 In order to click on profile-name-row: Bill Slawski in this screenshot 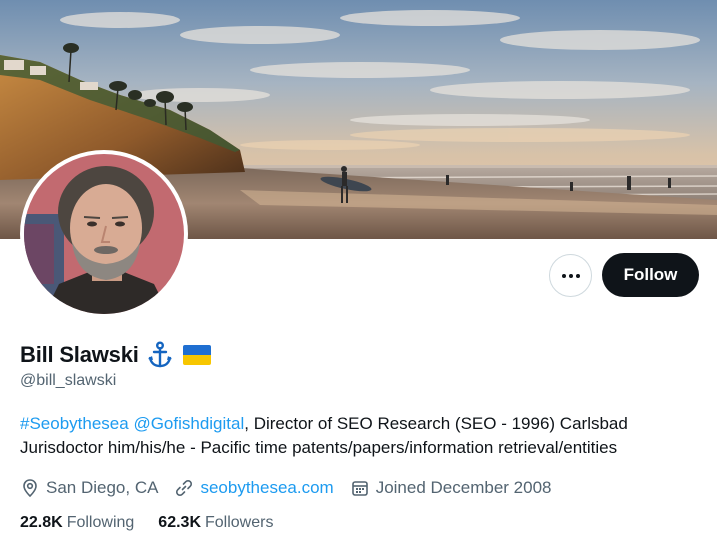, I will do `click(115, 355)`.